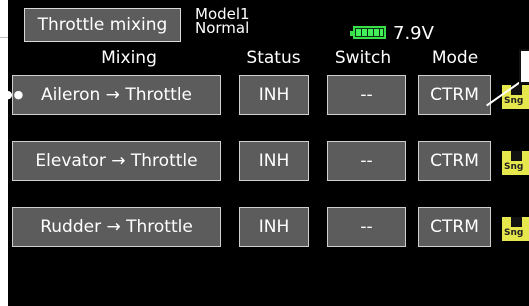  Describe the element at coordinates (368, 32) in the screenshot. I see `battery-full-icon` at that location.